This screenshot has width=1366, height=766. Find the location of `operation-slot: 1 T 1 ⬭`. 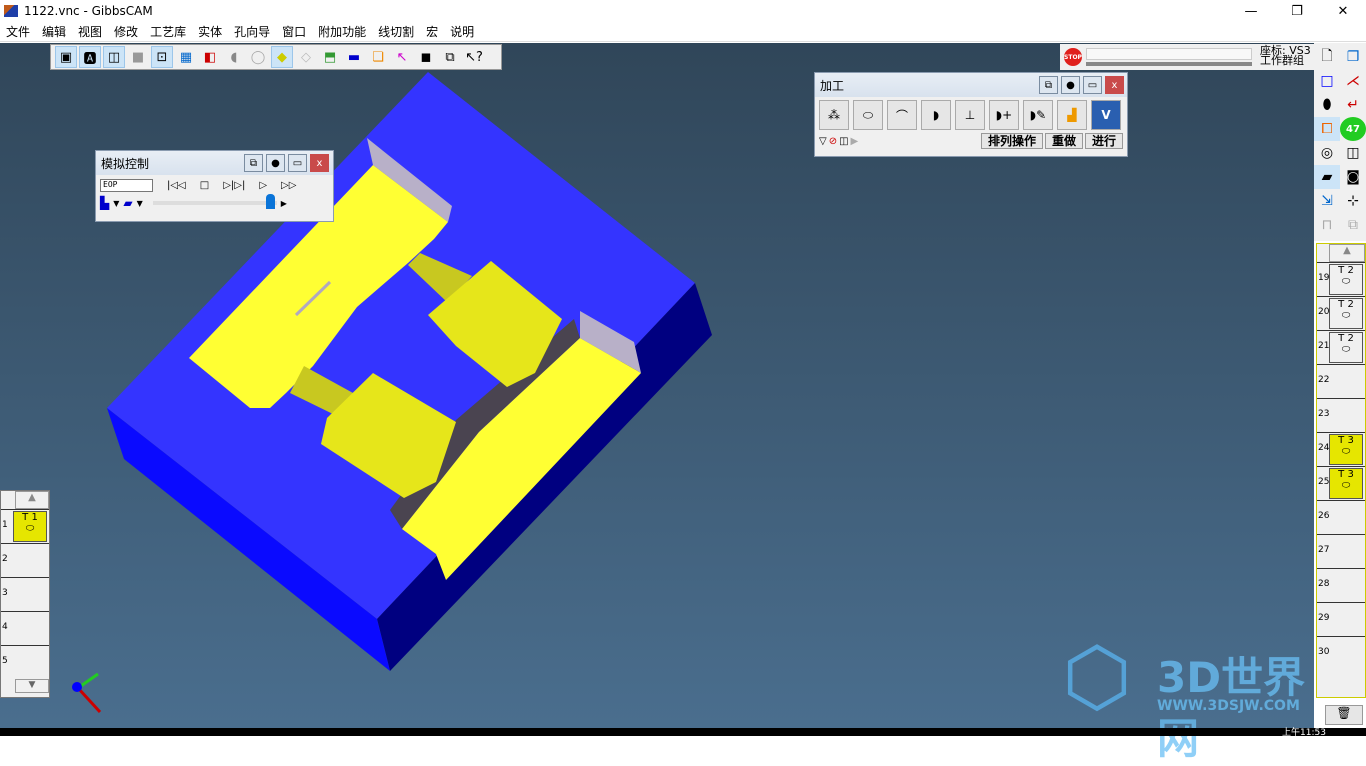

operation-slot: 1 T 1 ⬭ is located at coordinates (25, 526).